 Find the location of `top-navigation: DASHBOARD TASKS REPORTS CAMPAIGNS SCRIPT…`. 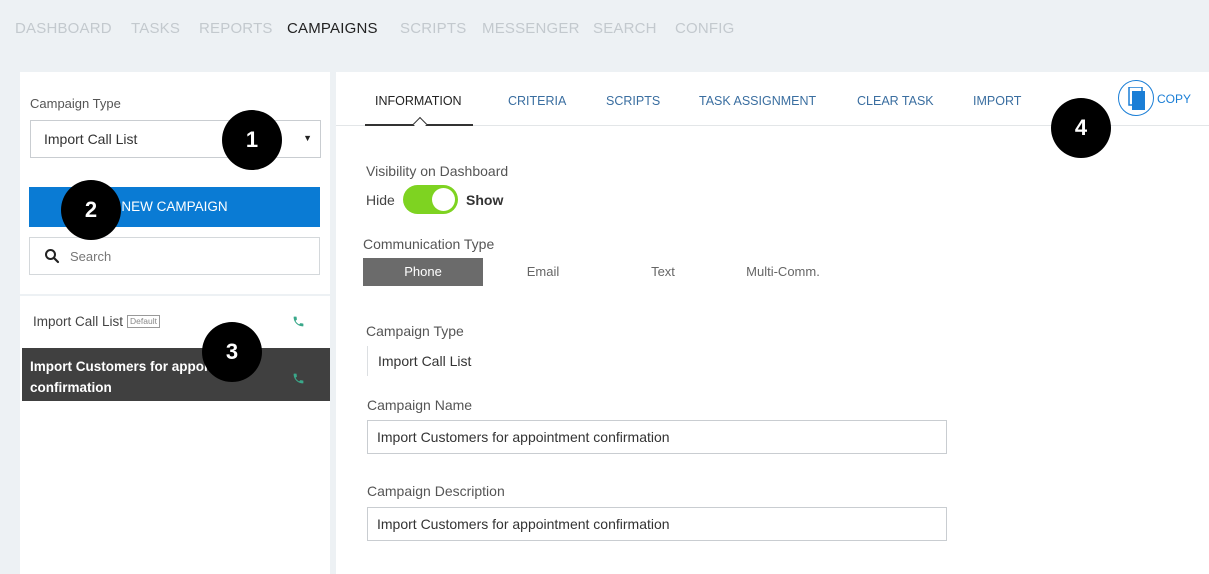

top-navigation: DASHBOARD TASKS REPORTS CAMPAIGNS SCRIPT… is located at coordinates (604, 30).